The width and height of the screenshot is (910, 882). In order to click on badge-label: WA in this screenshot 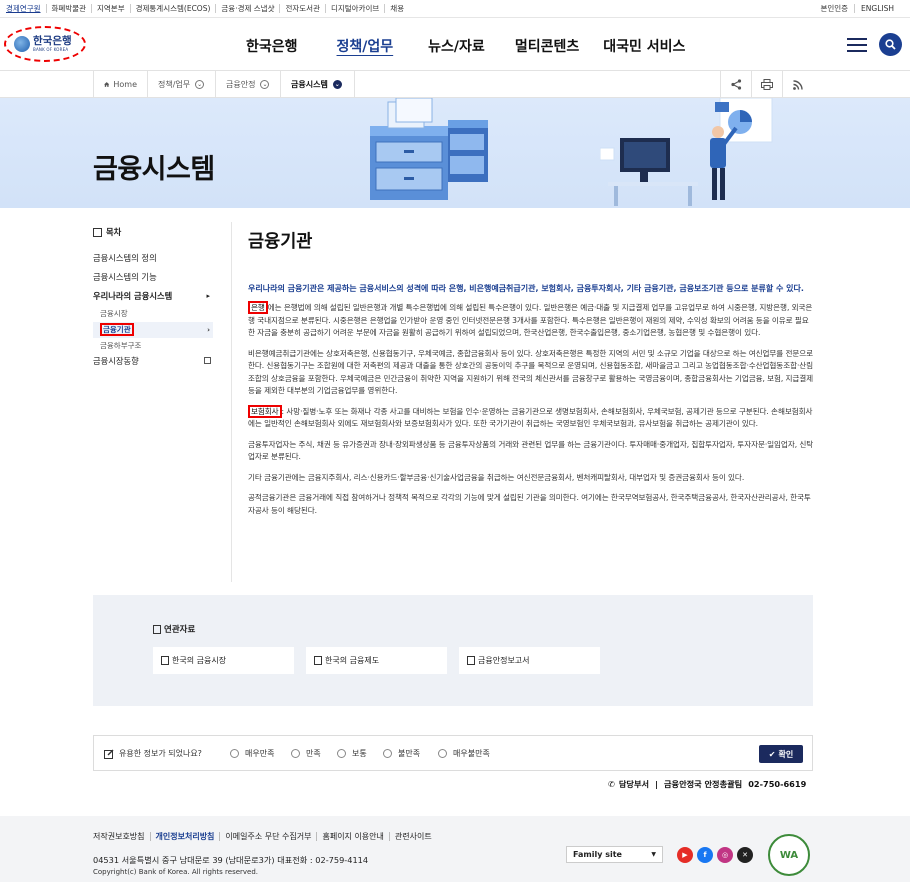, I will do `click(789, 855)`.